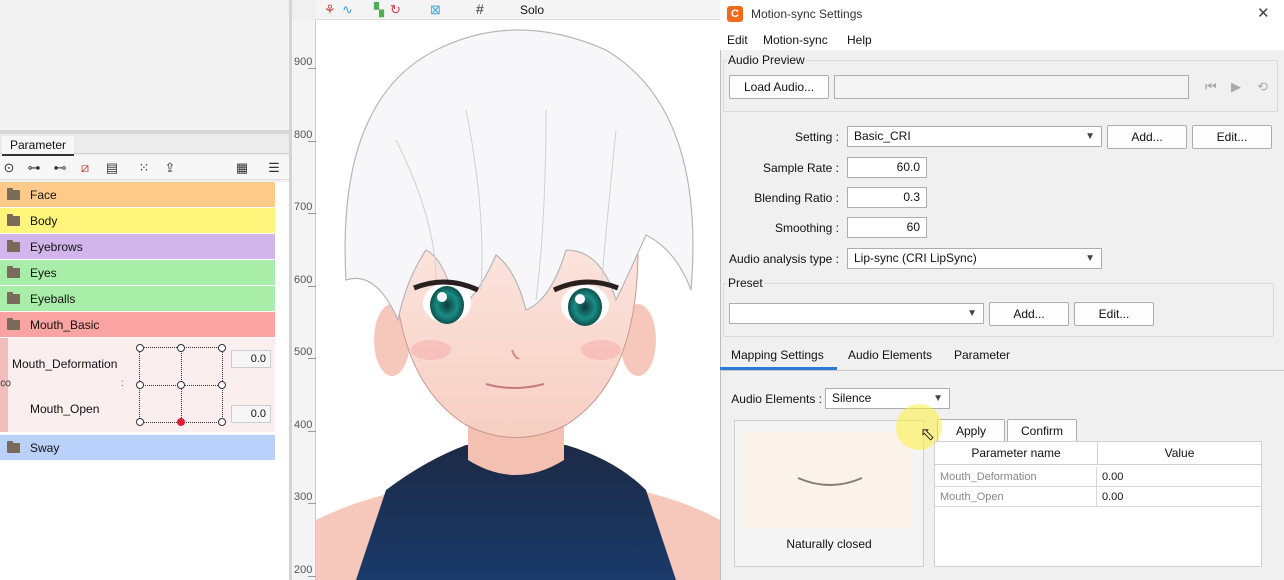 The image size is (1284, 580). I want to click on loop-icon: ⟲, so click(1262, 87).